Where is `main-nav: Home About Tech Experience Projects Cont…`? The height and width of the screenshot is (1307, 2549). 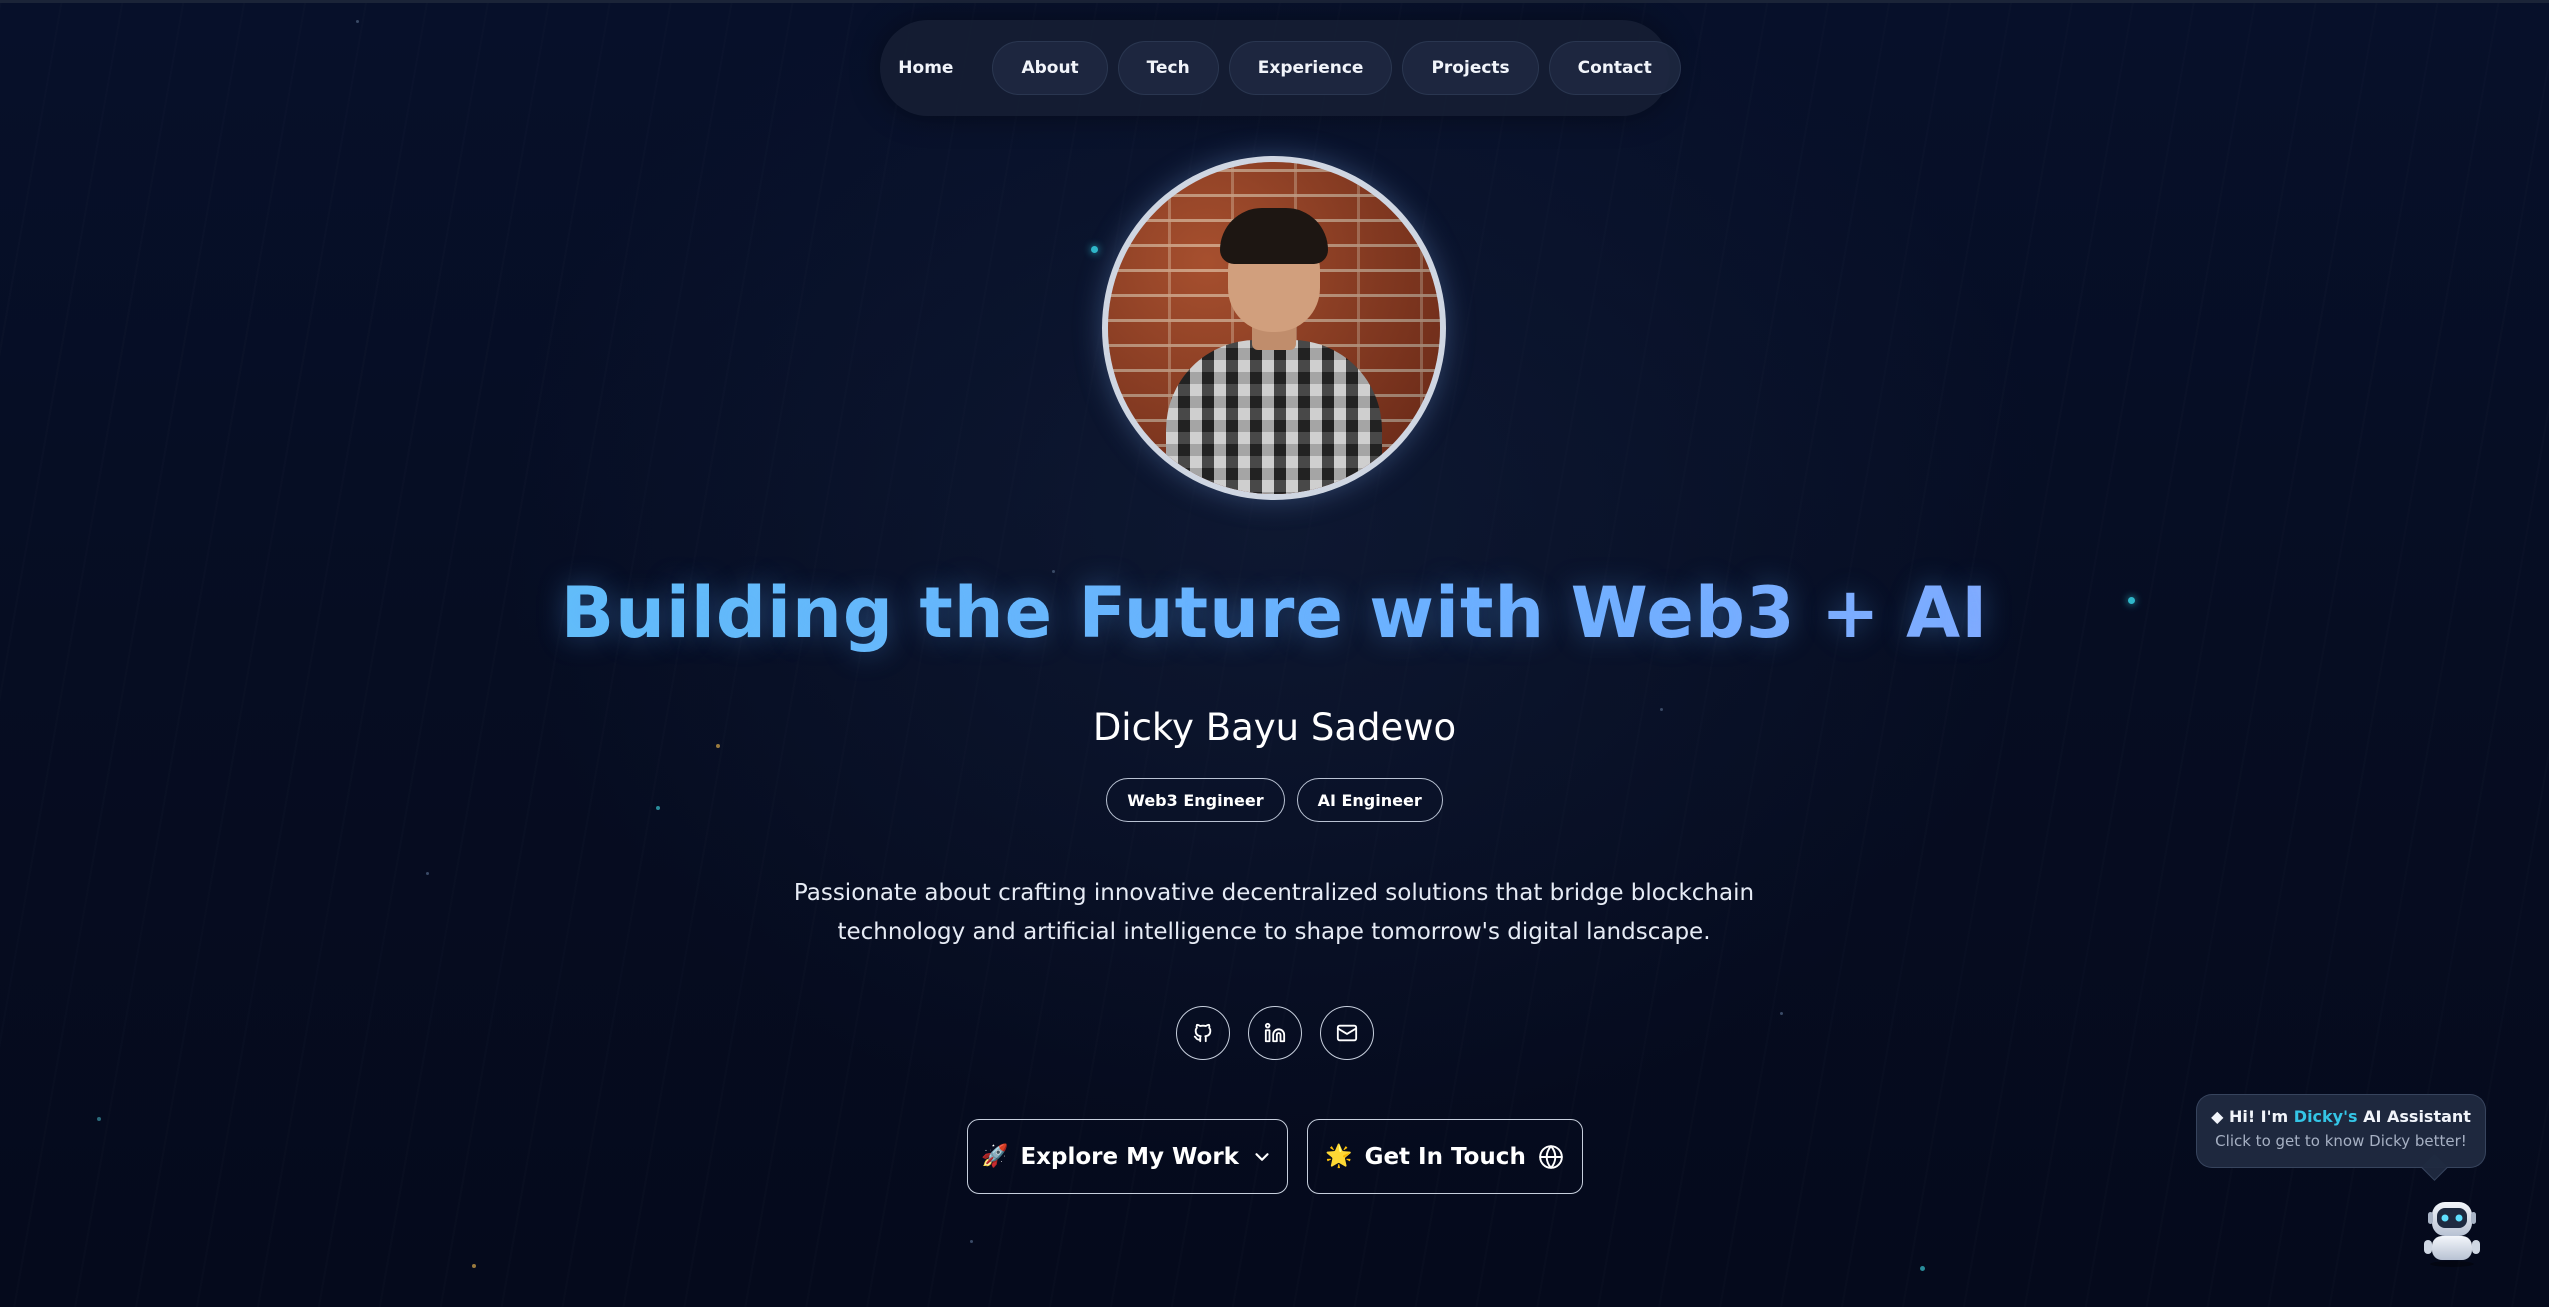
main-nav: Home About Tech Experience Projects Cont… is located at coordinates (1280, 68).